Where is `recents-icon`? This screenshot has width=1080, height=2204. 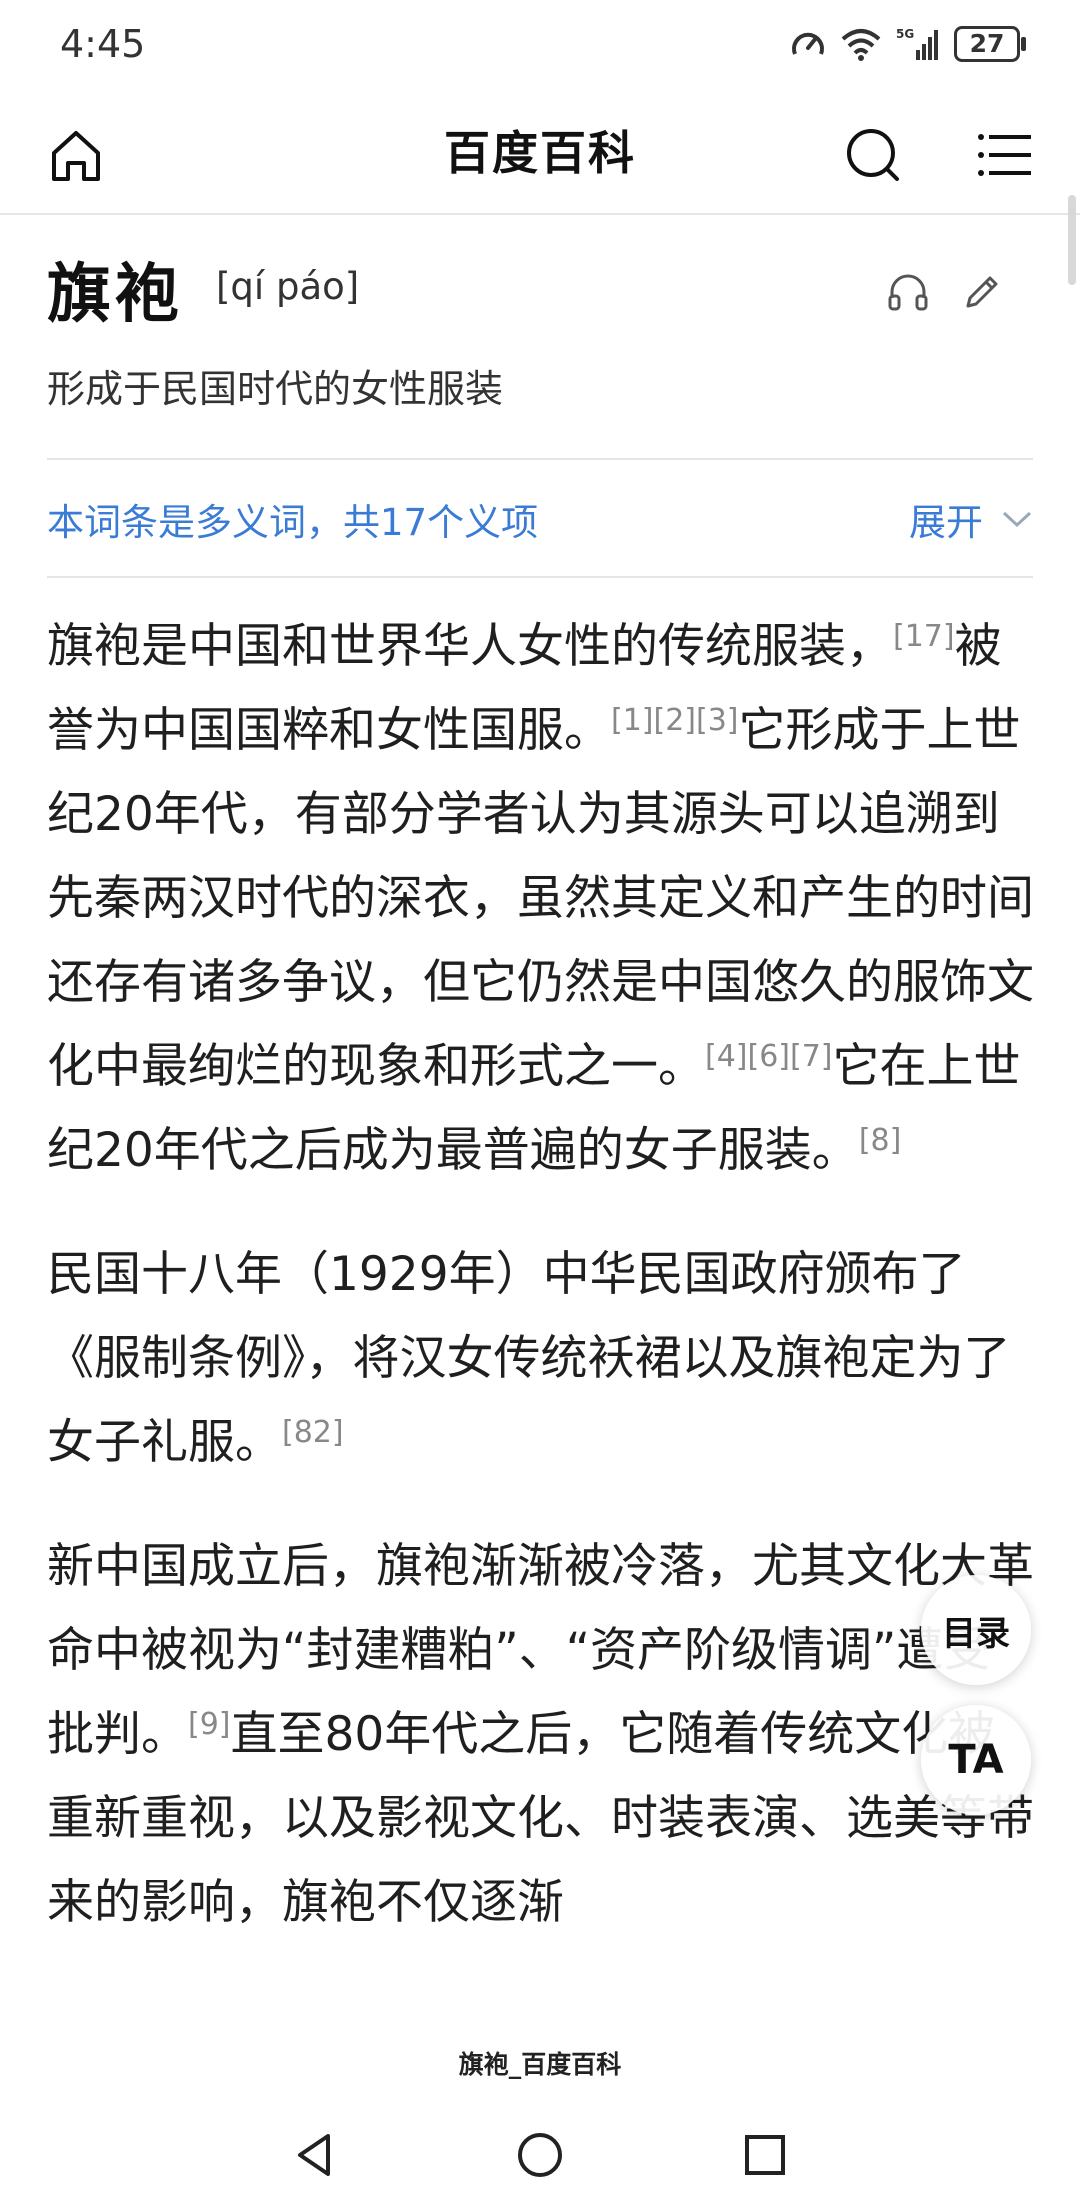
recents-icon is located at coordinates (765, 2155).